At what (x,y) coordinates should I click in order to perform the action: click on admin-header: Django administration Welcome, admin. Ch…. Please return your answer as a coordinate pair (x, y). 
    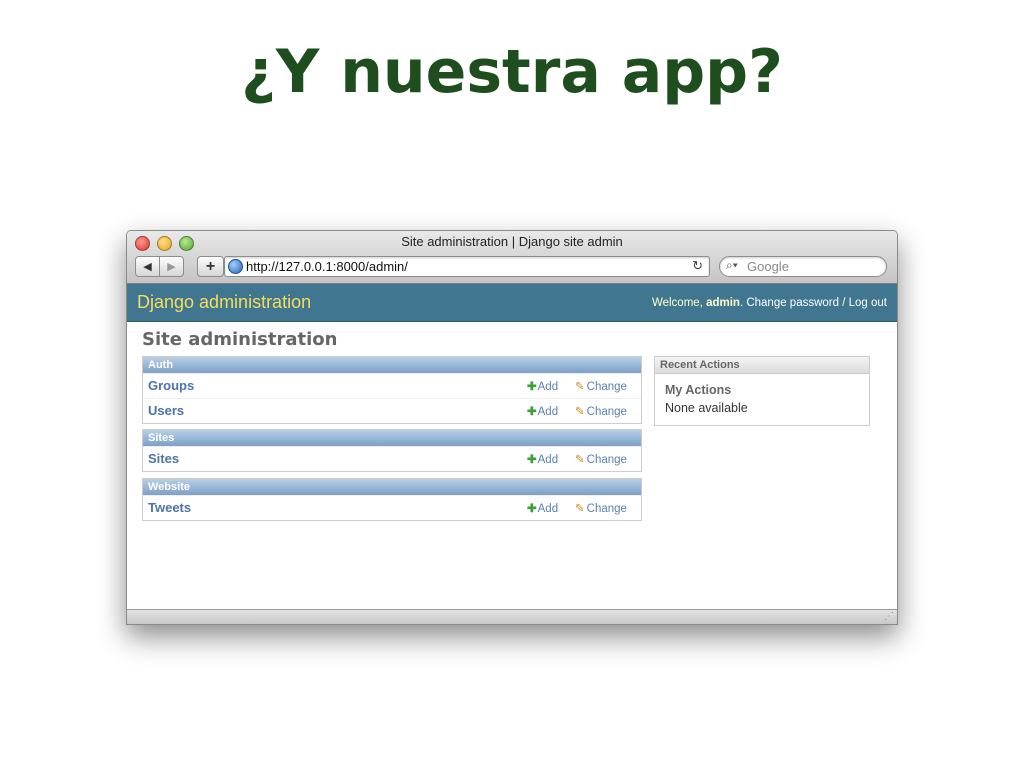
    Looking at the image, I should click on (512, 303).